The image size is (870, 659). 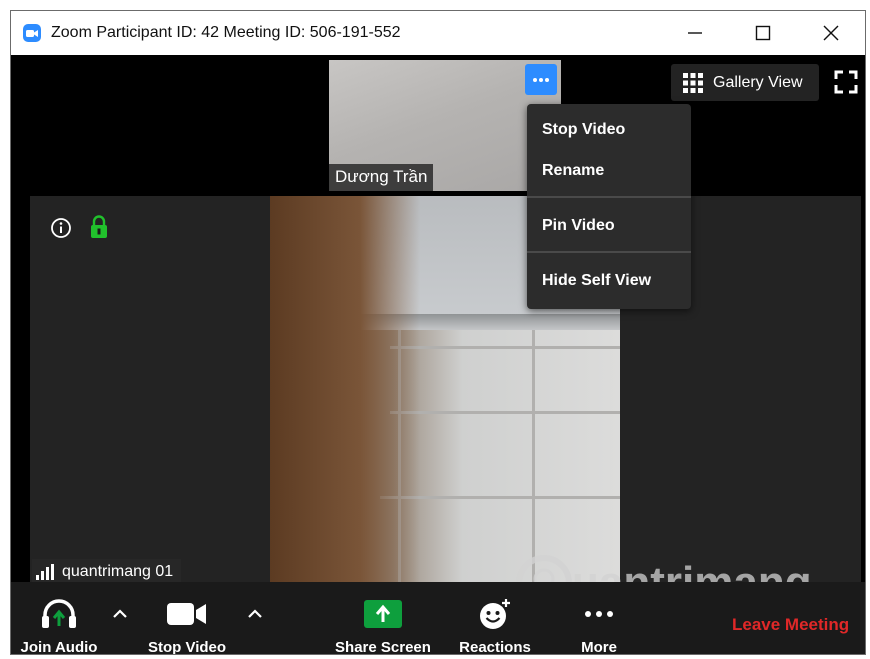 I want to click on gallery-view-label: Gallery View, so click(x=758, y=82).